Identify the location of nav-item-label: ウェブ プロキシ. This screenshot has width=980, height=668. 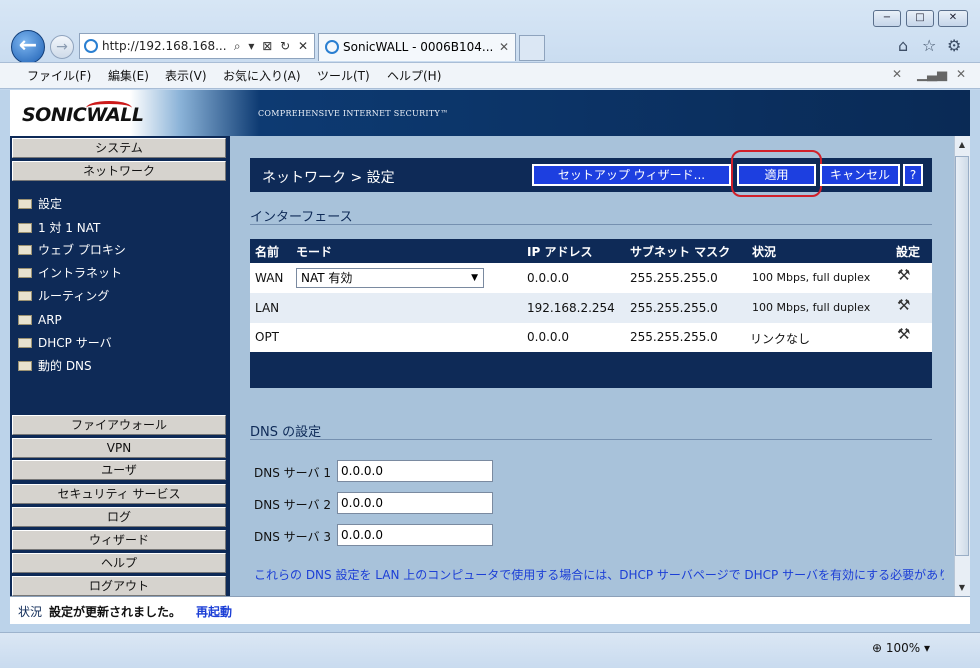
(82, 250).